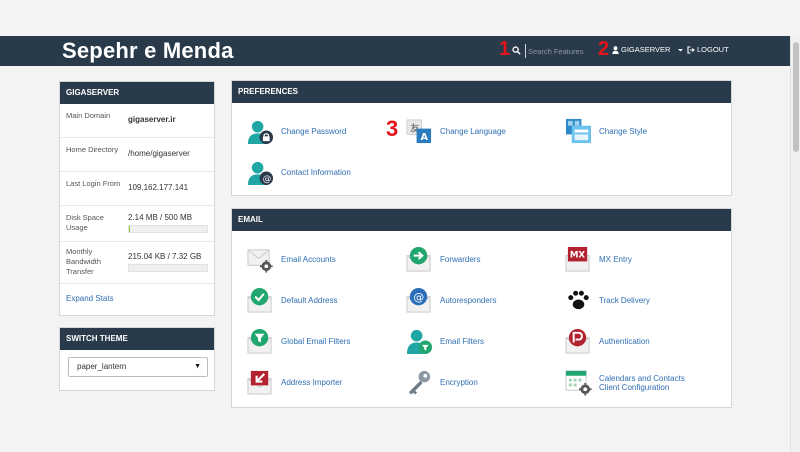  I want to click on mx-icon: MX, so click(577, 259).